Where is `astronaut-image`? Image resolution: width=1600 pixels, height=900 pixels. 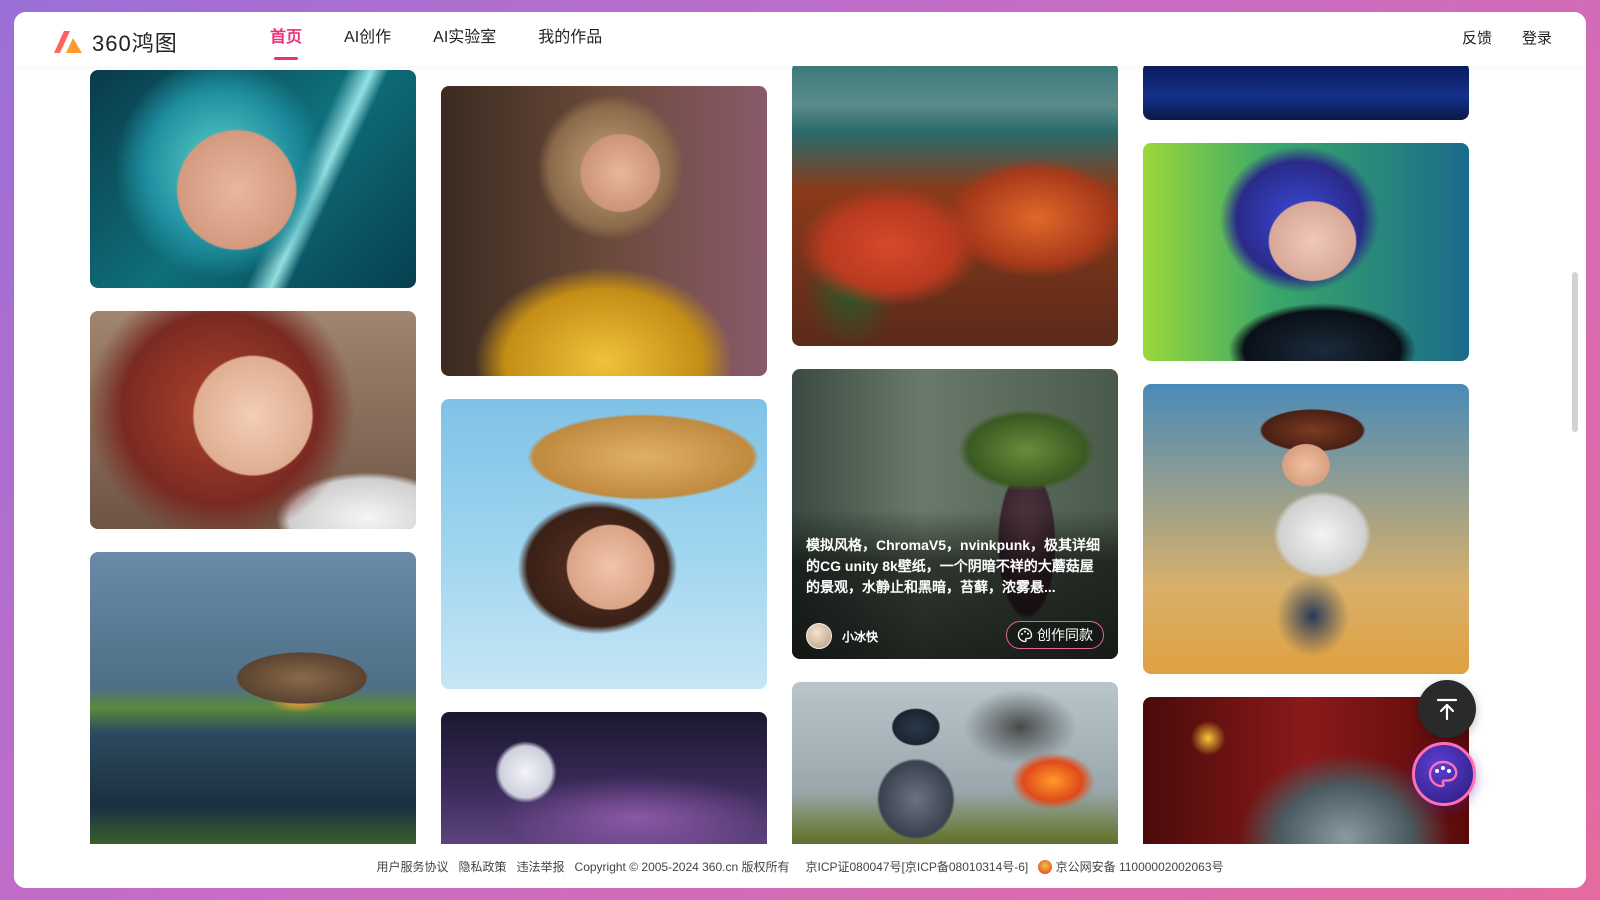
astronaut-image is located at coordinates (955, 763).